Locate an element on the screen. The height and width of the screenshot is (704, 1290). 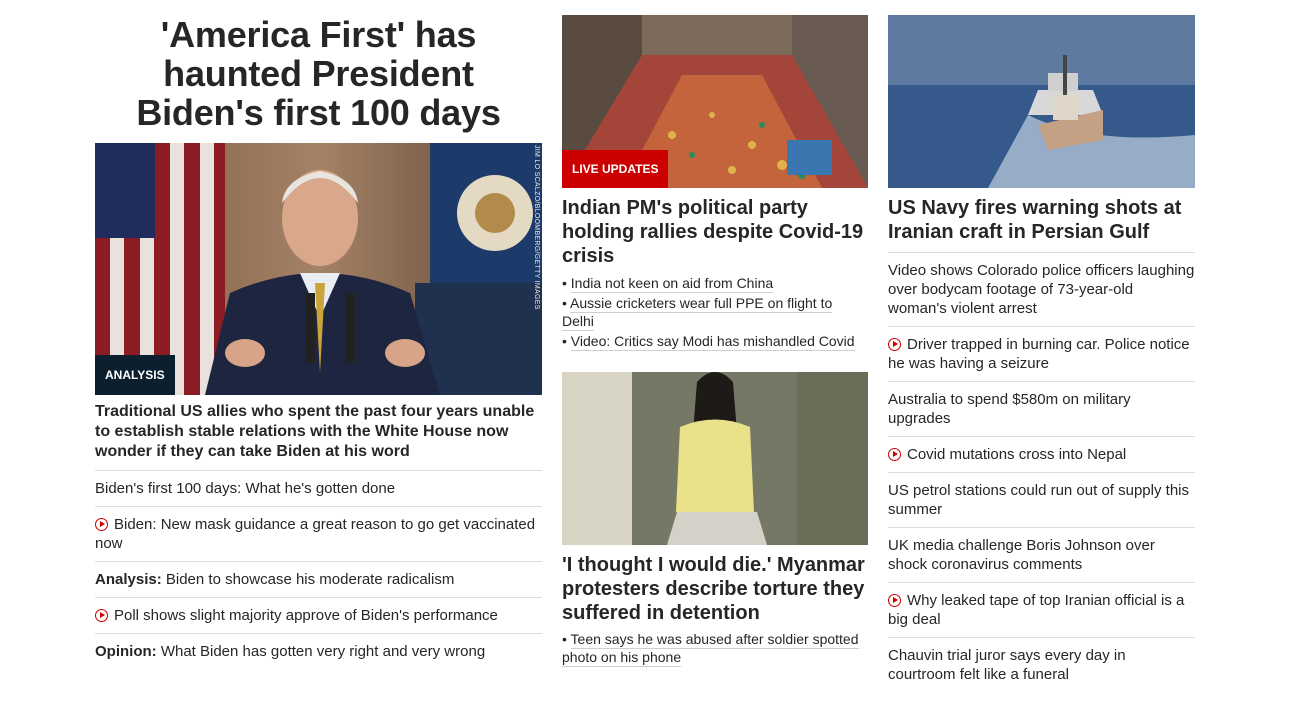
item-text: Covid mutations cross into Nepal is located at coordinates (1017, 454).